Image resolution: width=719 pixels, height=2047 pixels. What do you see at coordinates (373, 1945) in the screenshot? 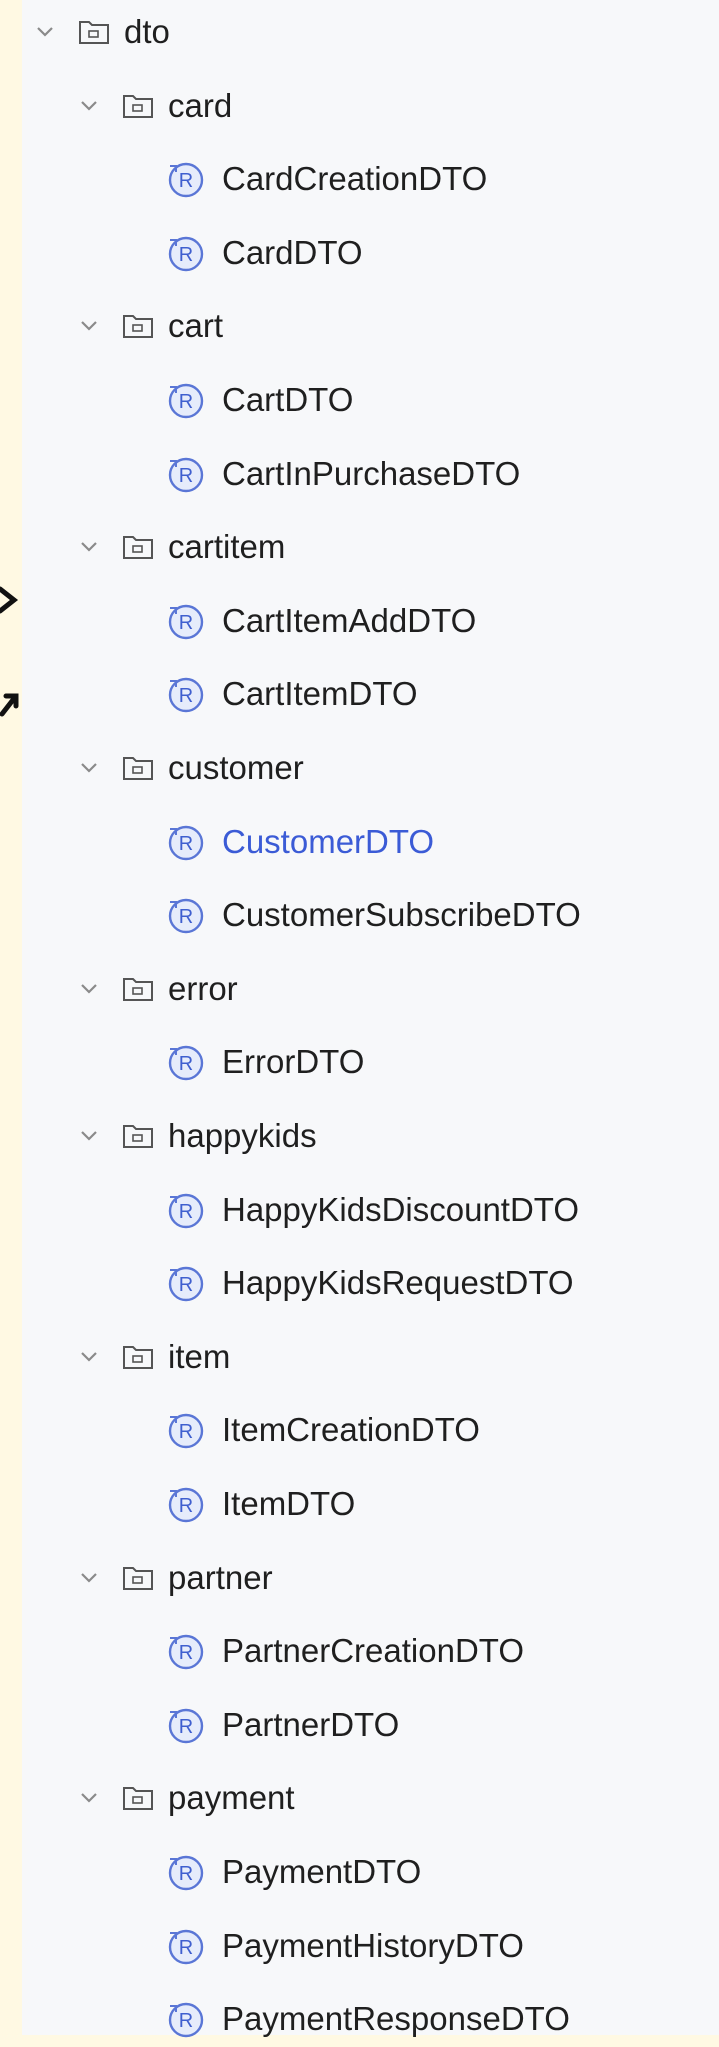
I see `tree-node-label: PaymentHistoryDTO` at bounding box center [373, 1945].